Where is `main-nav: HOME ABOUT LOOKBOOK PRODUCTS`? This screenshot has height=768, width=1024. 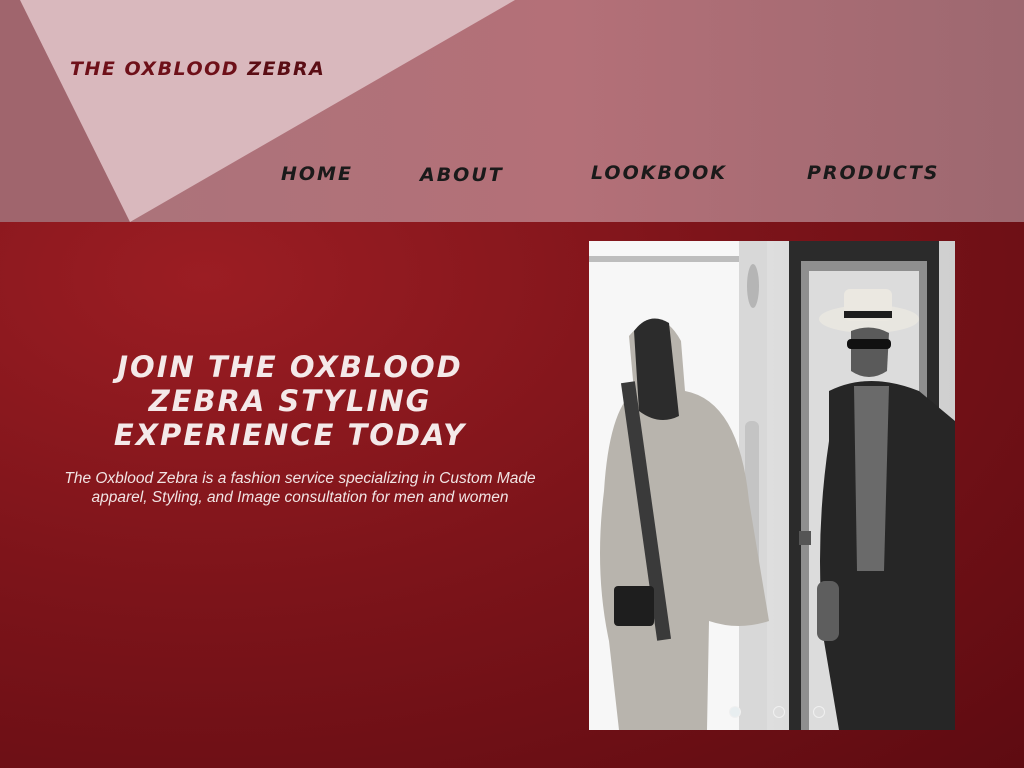
main-nav: HOME ABOUT LOOKBOOK PRODUCTS is located at coordinates (512, 175).